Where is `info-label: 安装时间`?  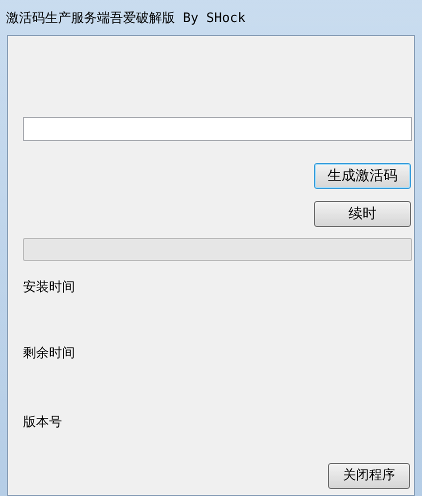
info-label: 安装时间 is located at coordinates (49, 288).